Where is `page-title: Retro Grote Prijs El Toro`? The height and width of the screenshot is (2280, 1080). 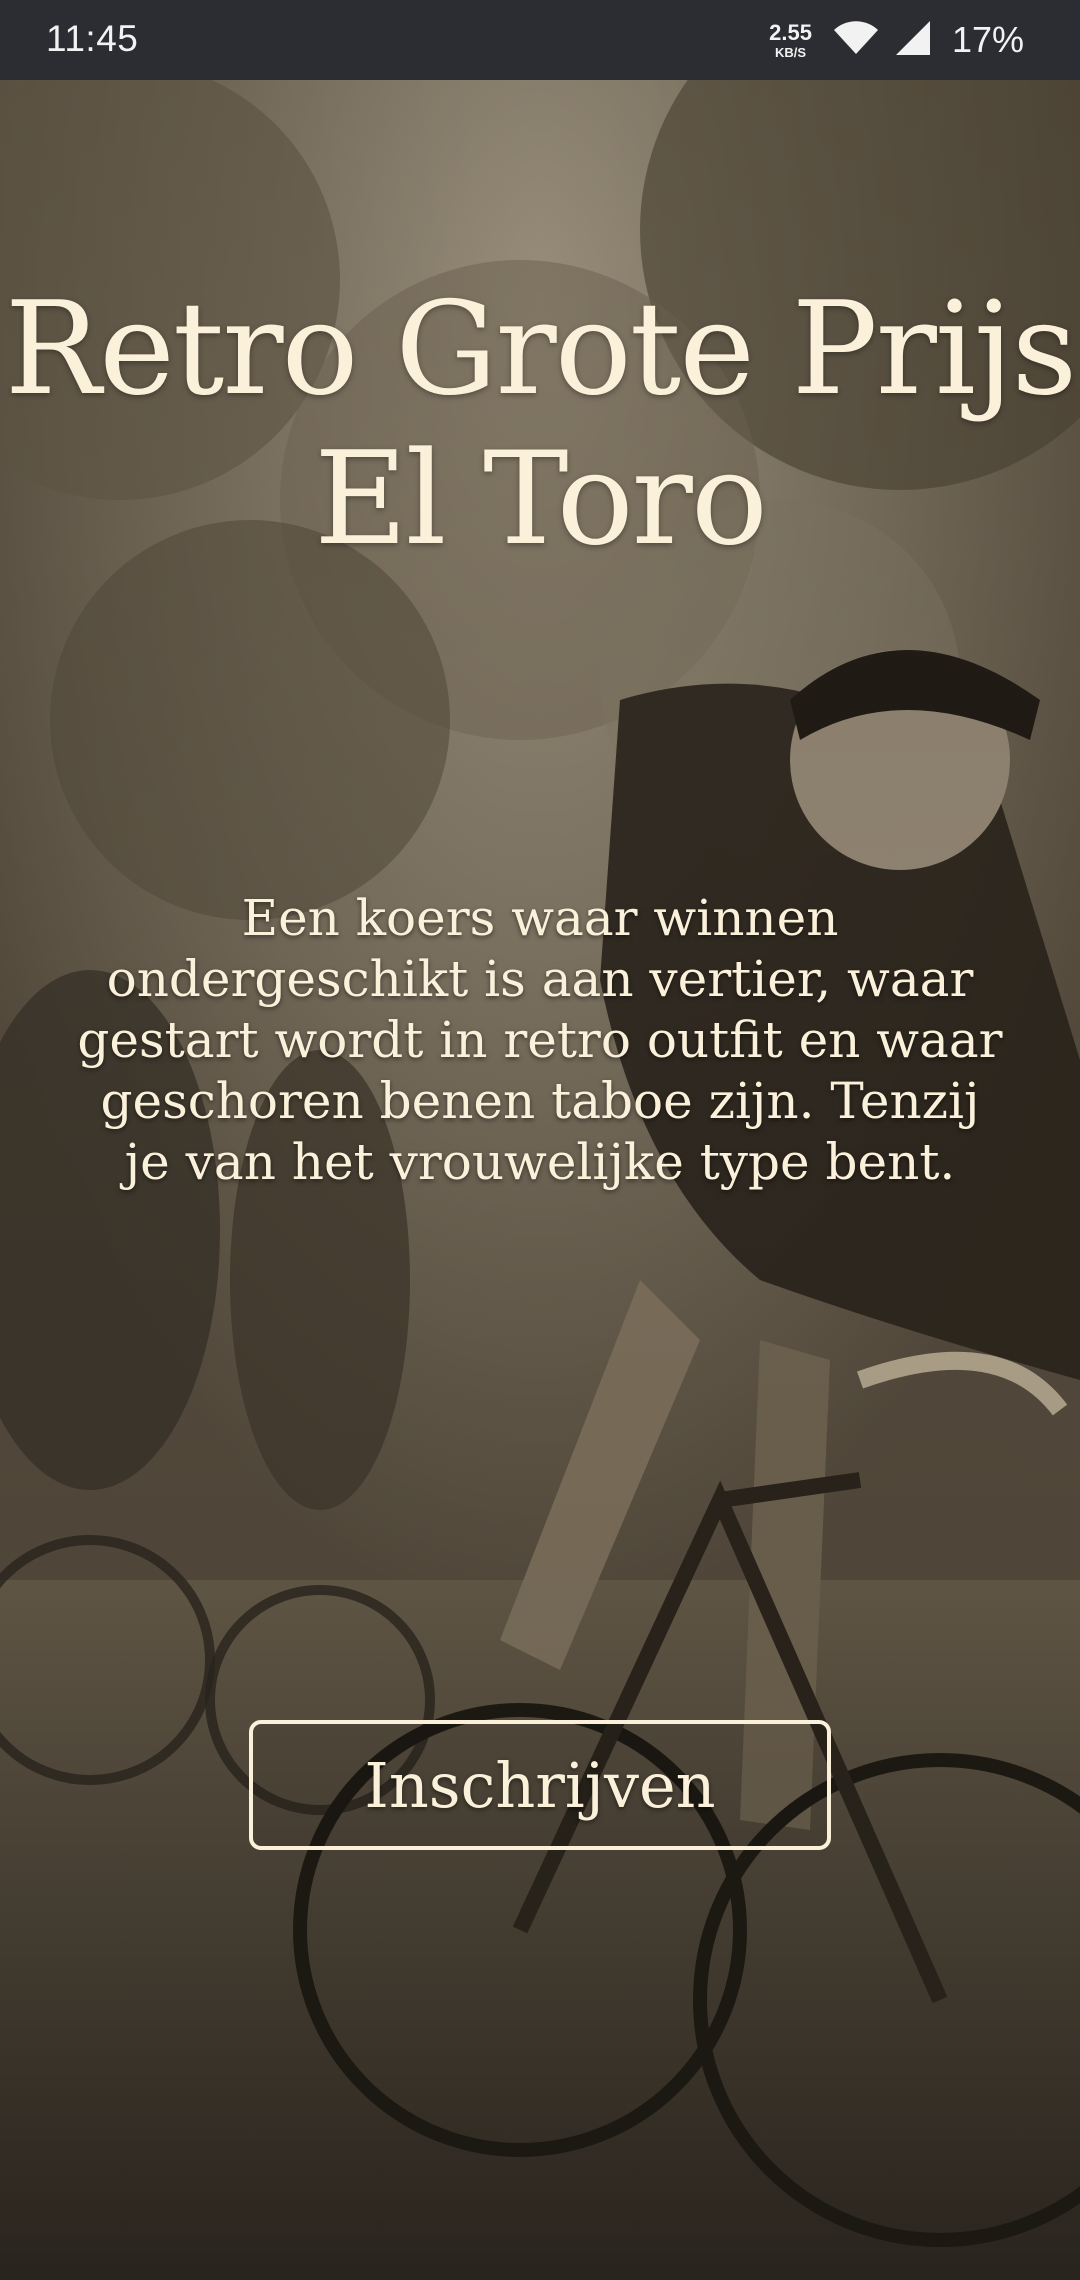 page-title: Retro Grote Prijs El Toro is located at coordinates (540, 425).